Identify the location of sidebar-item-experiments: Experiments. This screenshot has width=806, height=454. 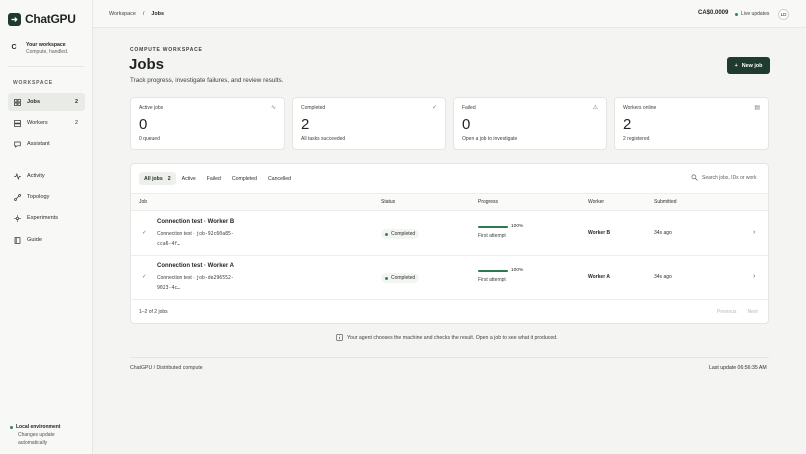
(46, 218).